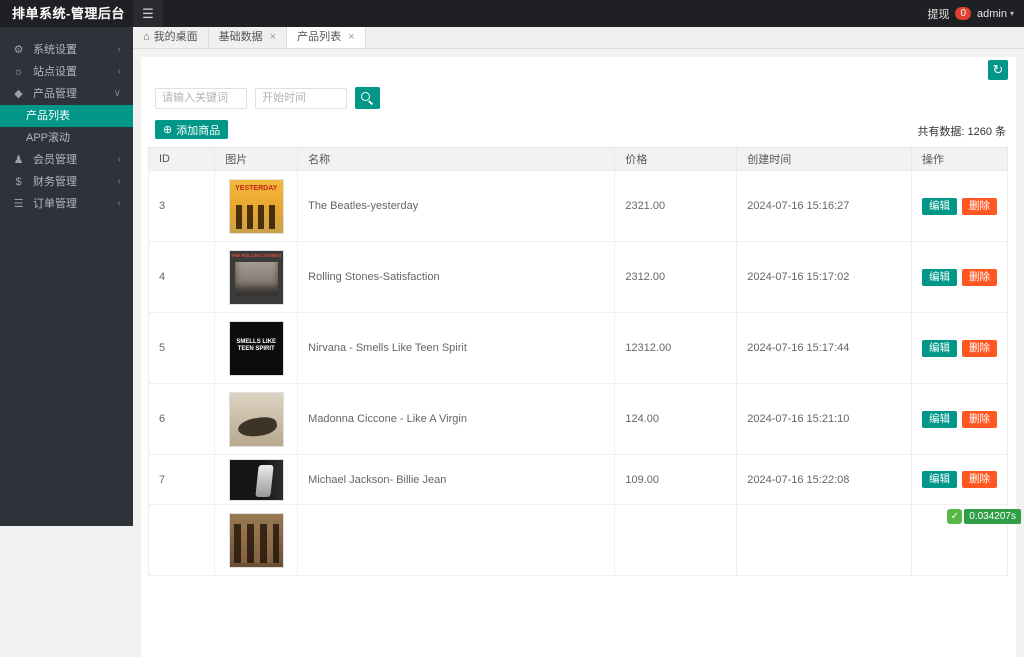 The width and height of the screenshot is (1024, 657). Describe the element at coordinates (181, 348) in the screenshot. I see `cell-id: 5` at that location.